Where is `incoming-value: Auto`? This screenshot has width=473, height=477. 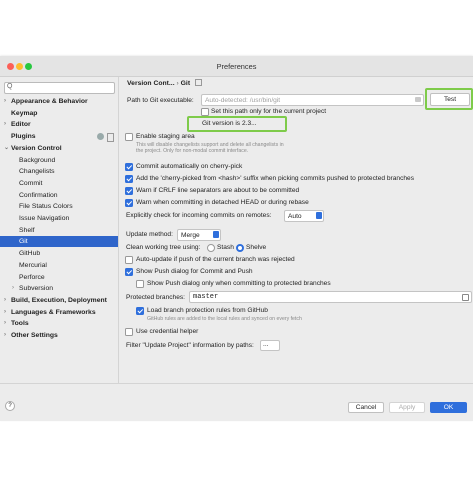
incoming-value: Auto is located at coordinates (295, 216).